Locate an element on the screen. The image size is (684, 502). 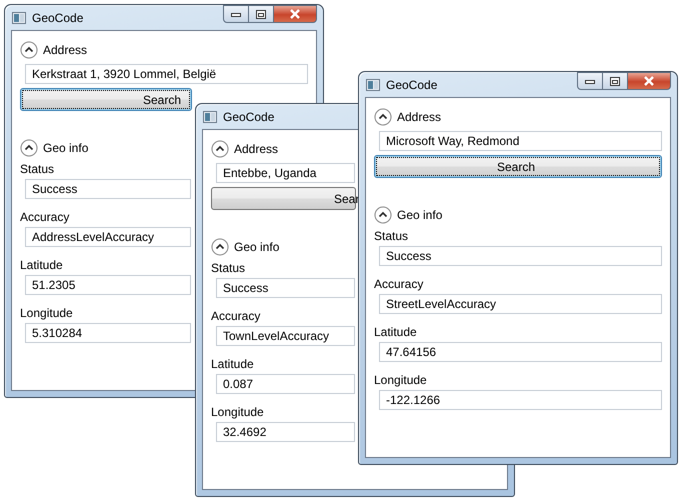
search-button: Sear is located at coordinates (283, 198).